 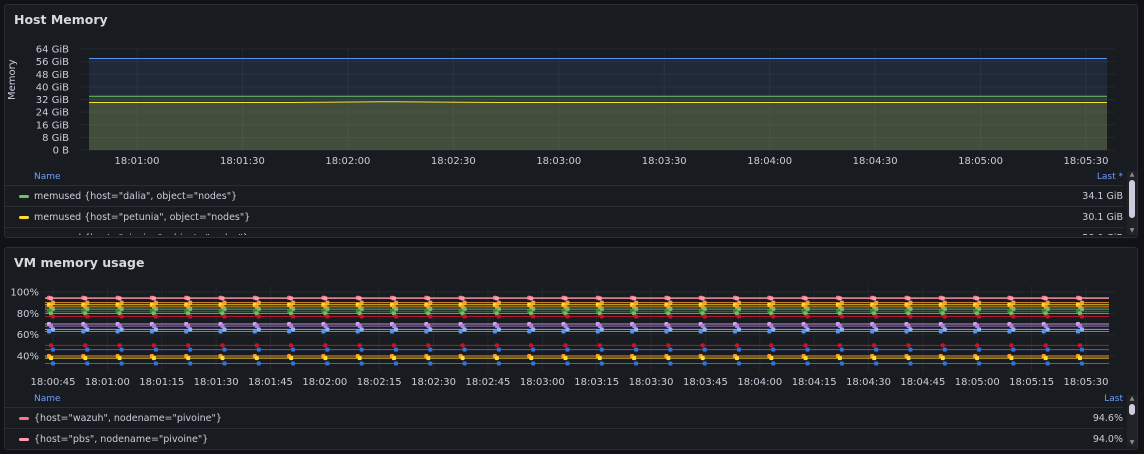 What do you see at coordinates (705, 382) in the screenshot?
I see `x-tick-label: 18:03:45` at bounding box center [705, 382].